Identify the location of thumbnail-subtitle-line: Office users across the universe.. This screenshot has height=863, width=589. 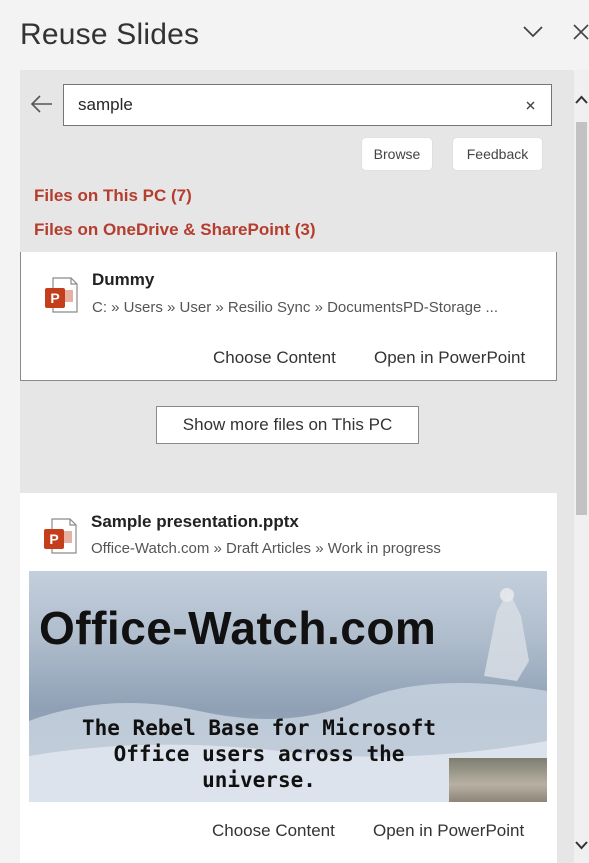
(259, 767).